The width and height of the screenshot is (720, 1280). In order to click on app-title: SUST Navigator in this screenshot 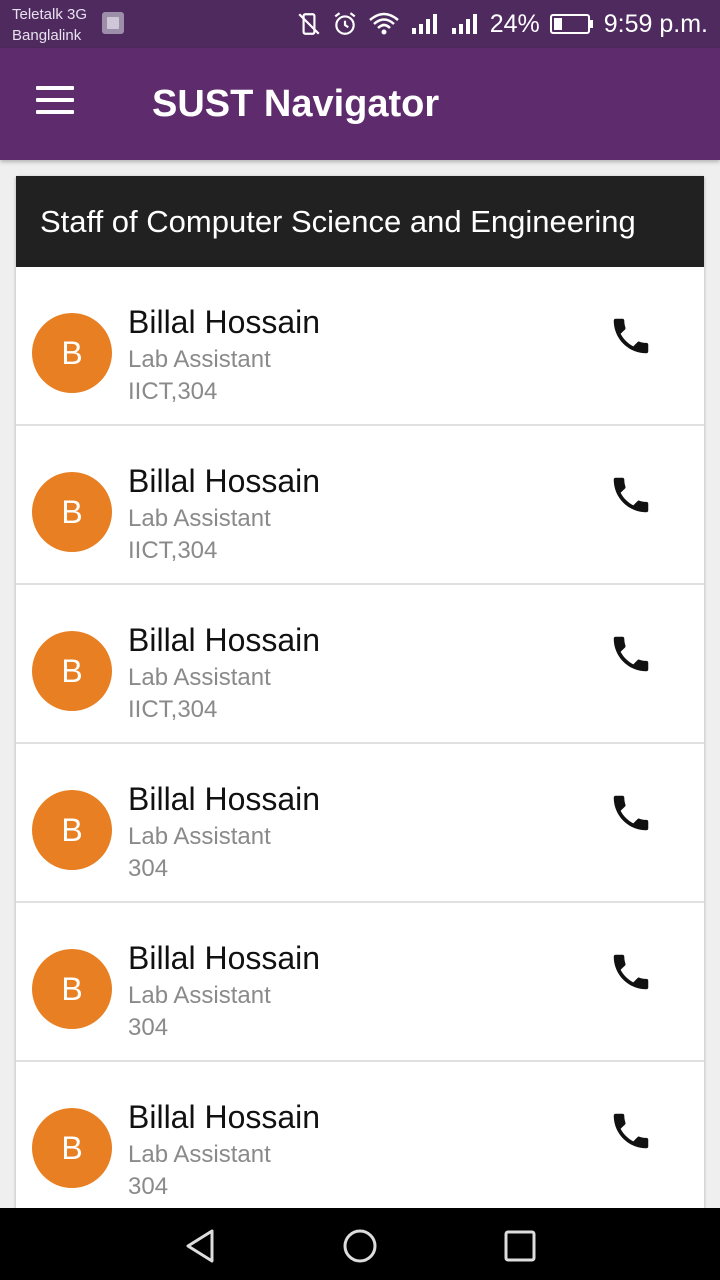, I will do `click(296, 104)`.